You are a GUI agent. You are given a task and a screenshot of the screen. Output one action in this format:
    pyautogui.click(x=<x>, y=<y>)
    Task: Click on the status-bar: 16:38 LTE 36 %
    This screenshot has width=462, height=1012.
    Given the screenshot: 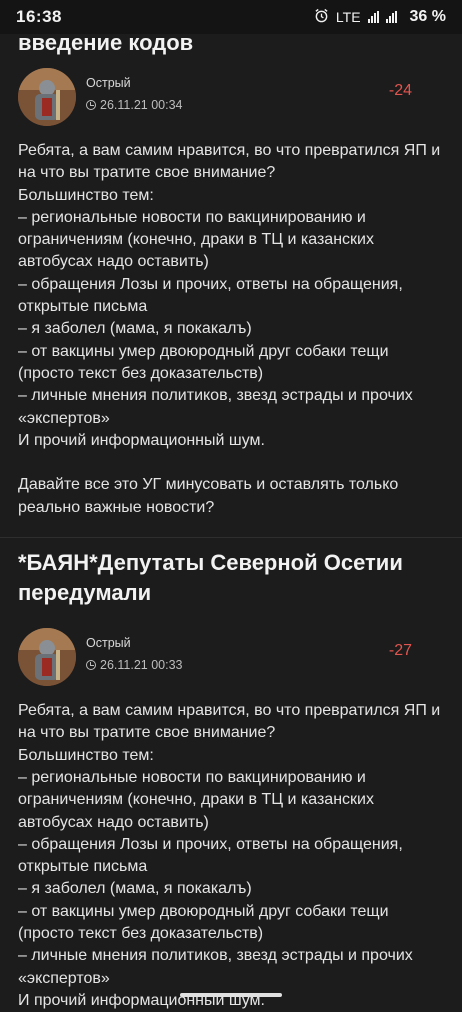 What is the action you would take?
    pyautogui.click(x=231, y=17)
    